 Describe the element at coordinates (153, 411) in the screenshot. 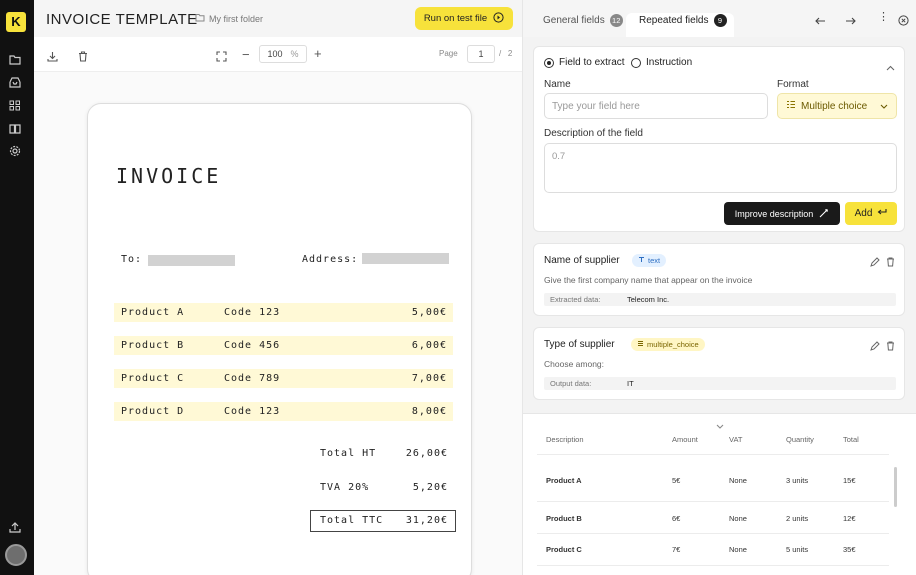

I see `product-name: Product D` at that location.